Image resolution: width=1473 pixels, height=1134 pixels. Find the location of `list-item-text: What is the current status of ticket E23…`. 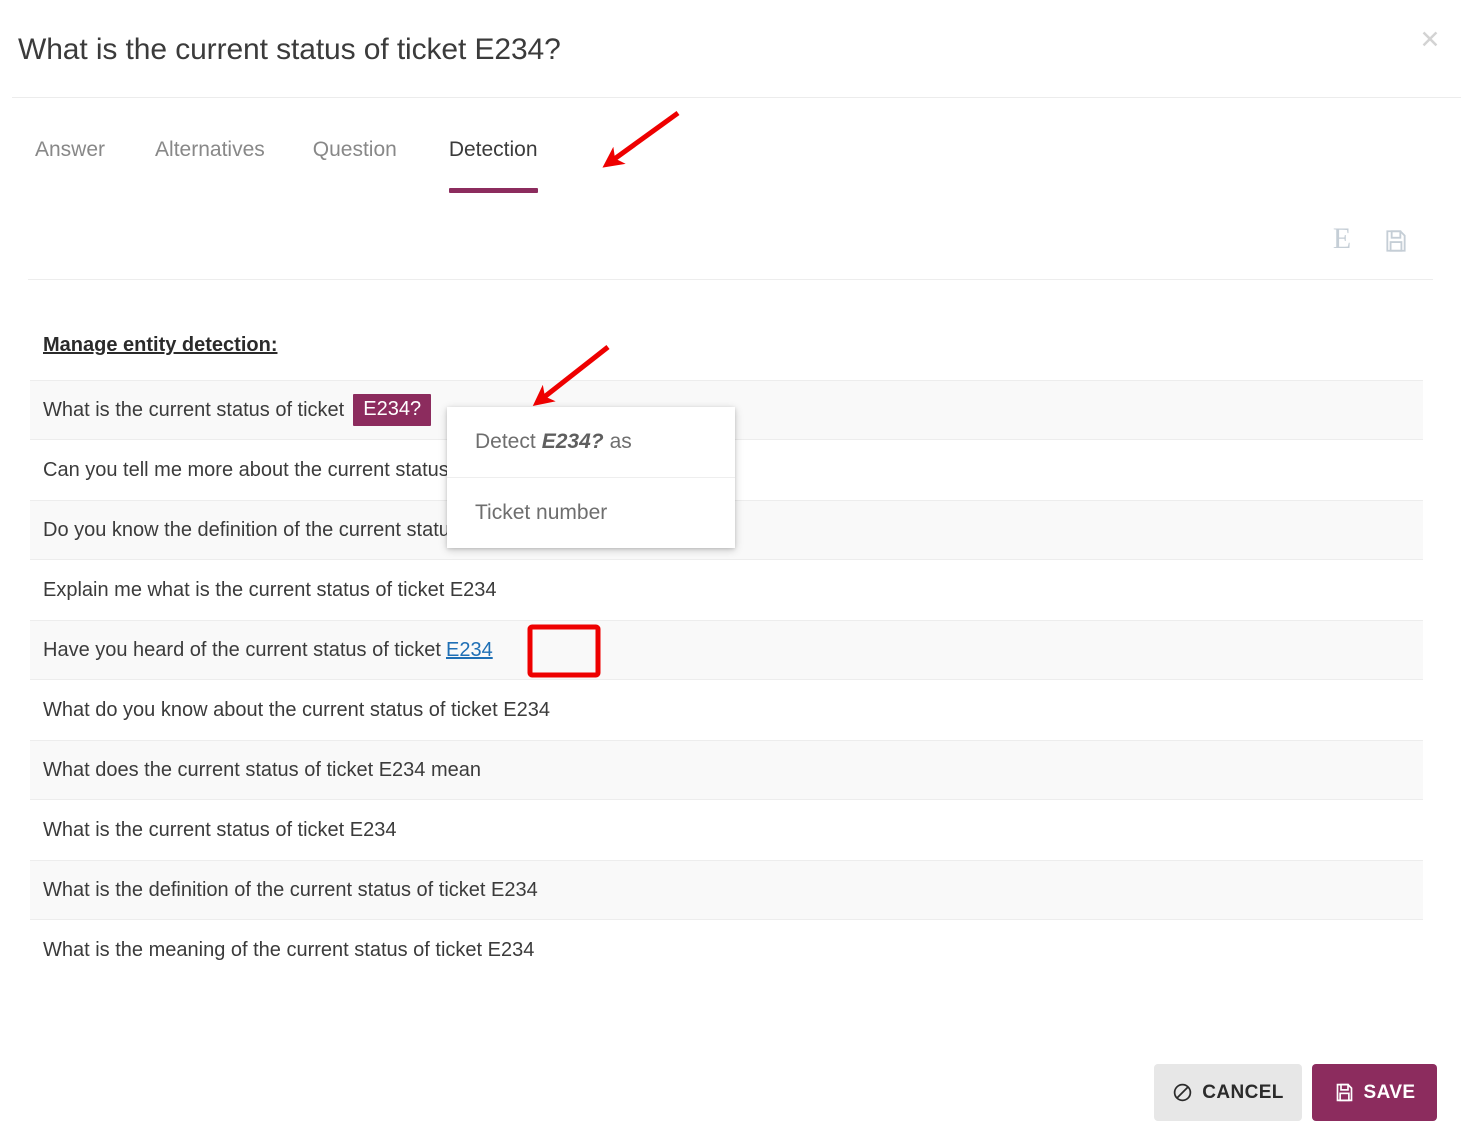

list-item-text: What is the current status of ticket E23… is located at coordinates (220, 829).